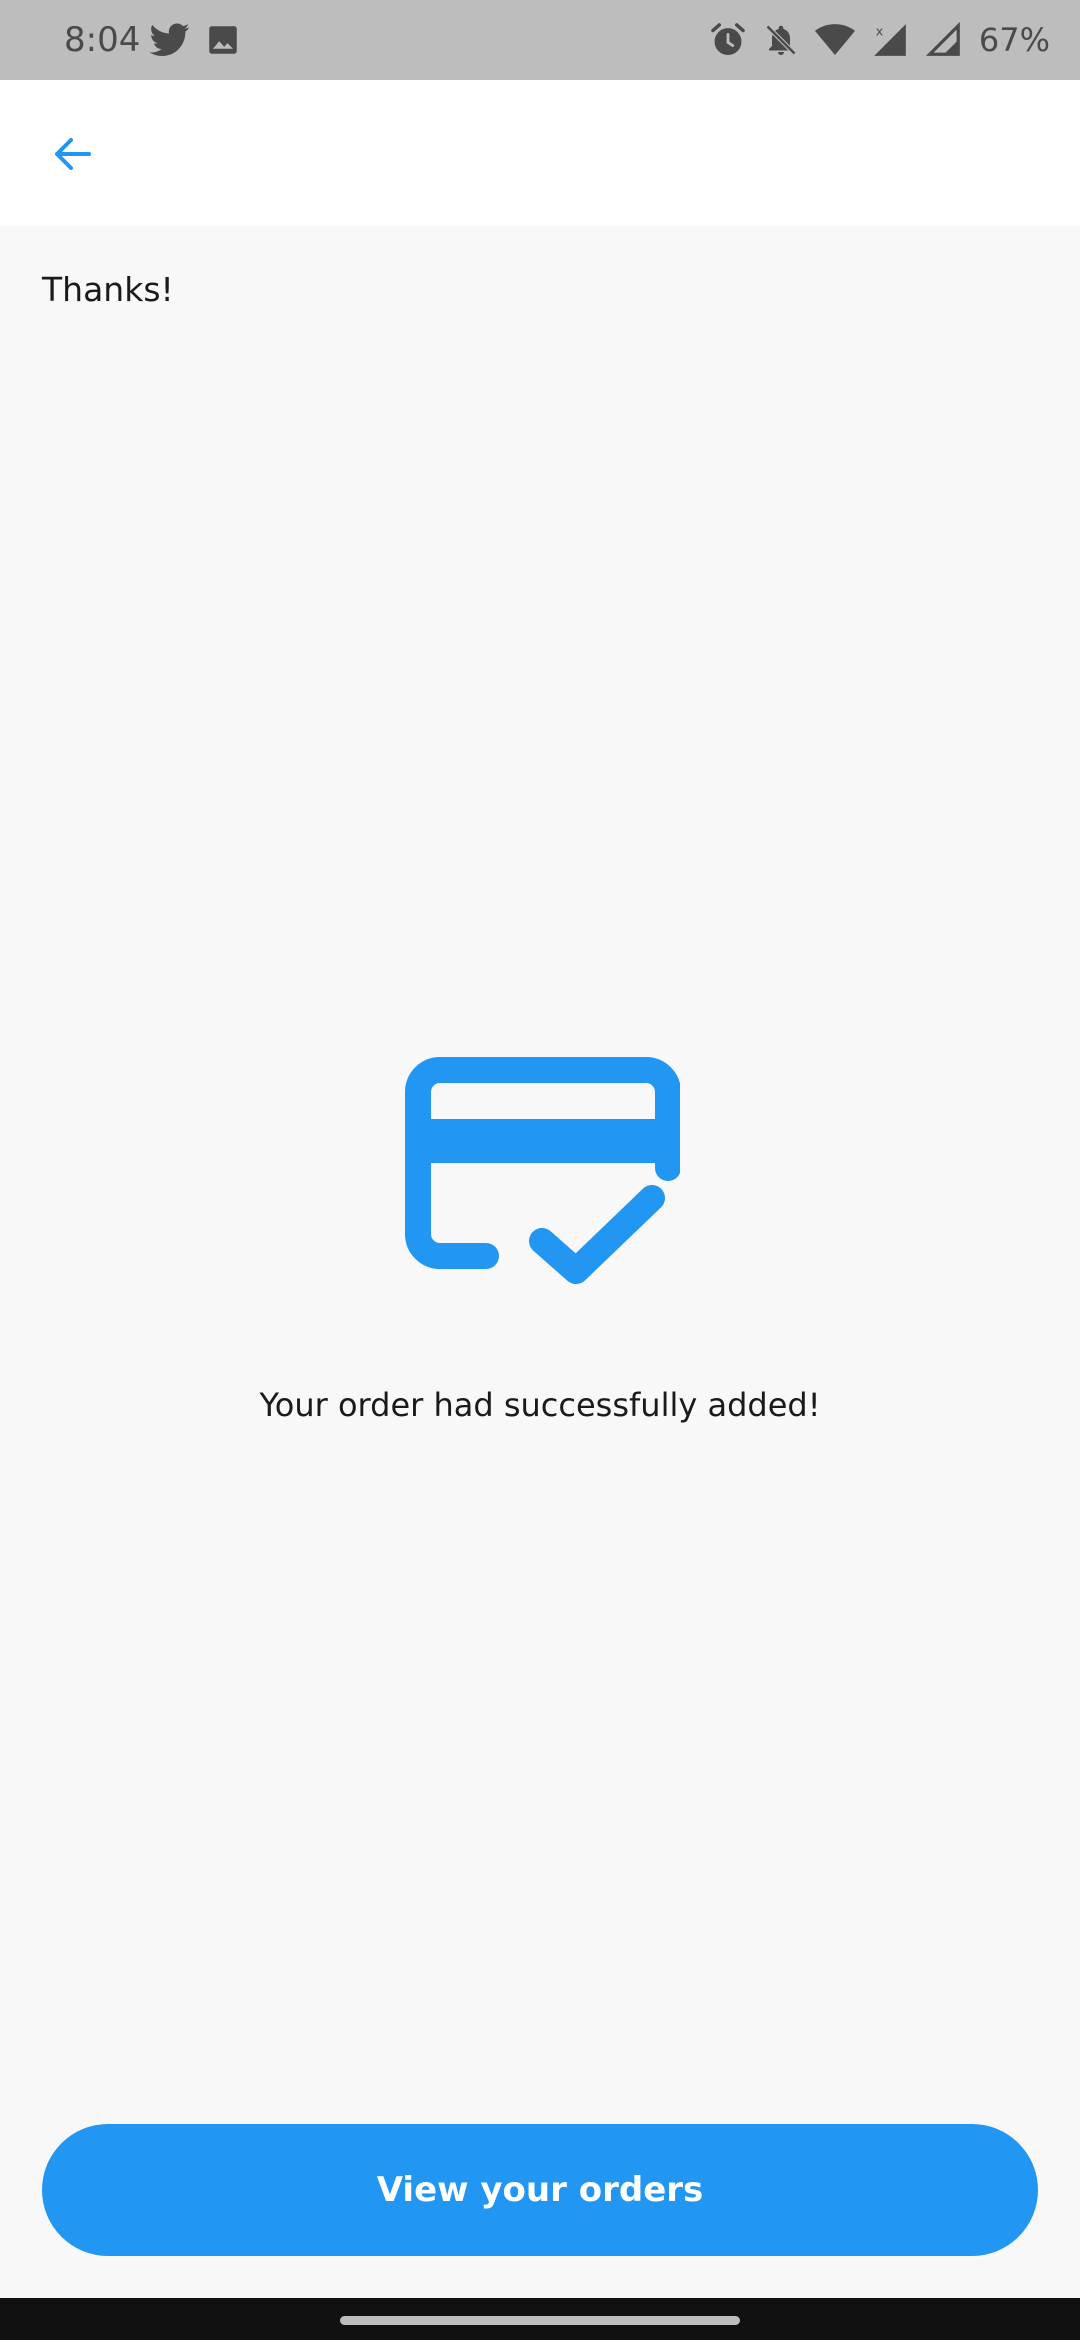 Image resolution: width=1080 pixels, height=2340 pixels. I want to click on svg-text: x, so click(880, 30).